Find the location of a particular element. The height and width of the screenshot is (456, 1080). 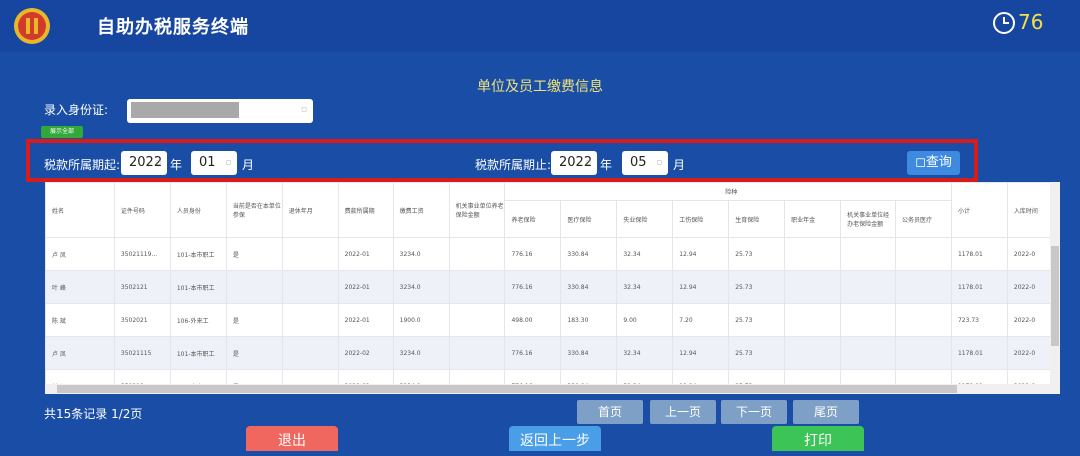

redacted-id-value is located at coordinates (185, 110).